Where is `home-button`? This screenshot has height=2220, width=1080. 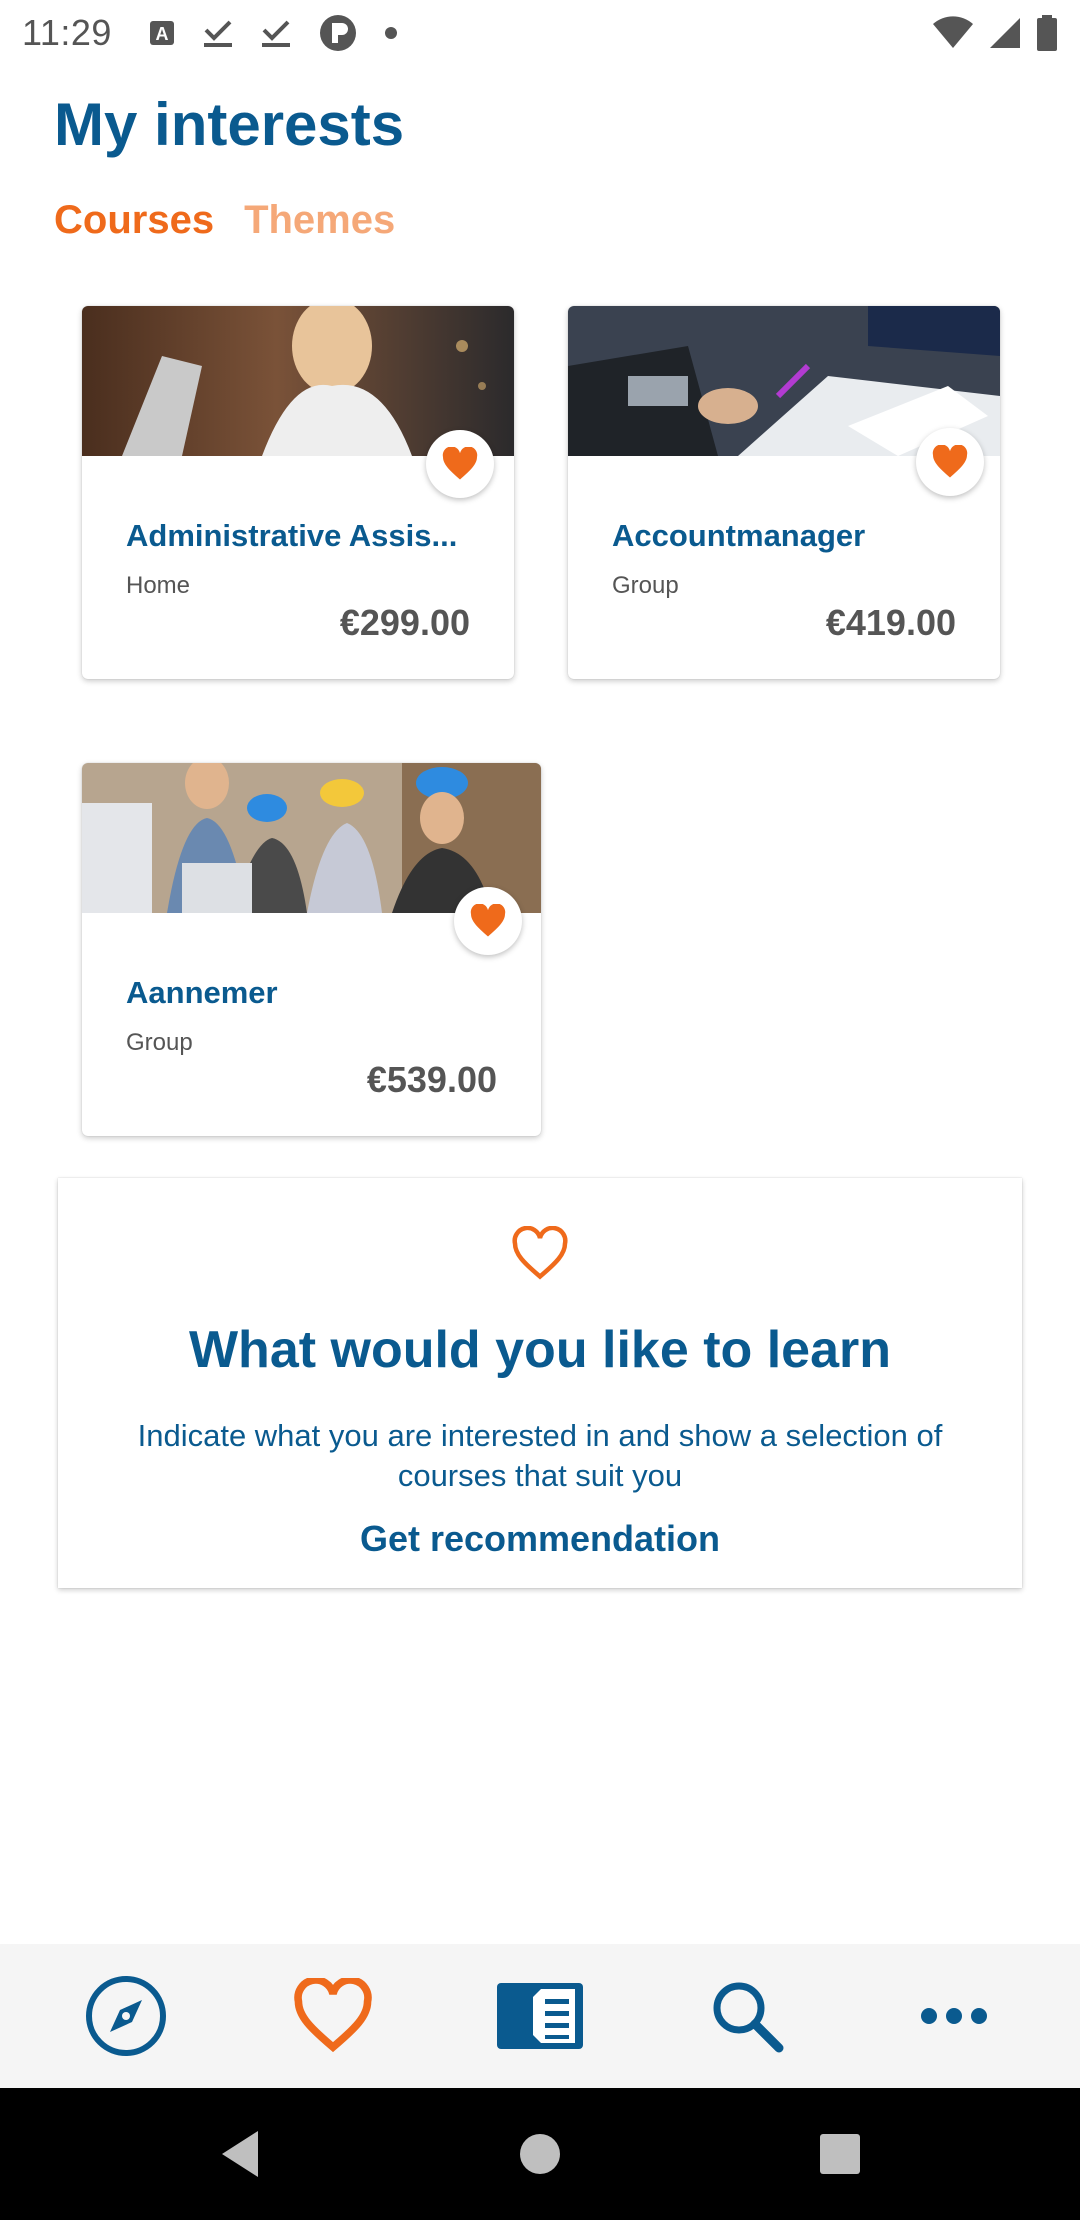
home-button is located at coordinates (540, 2154).